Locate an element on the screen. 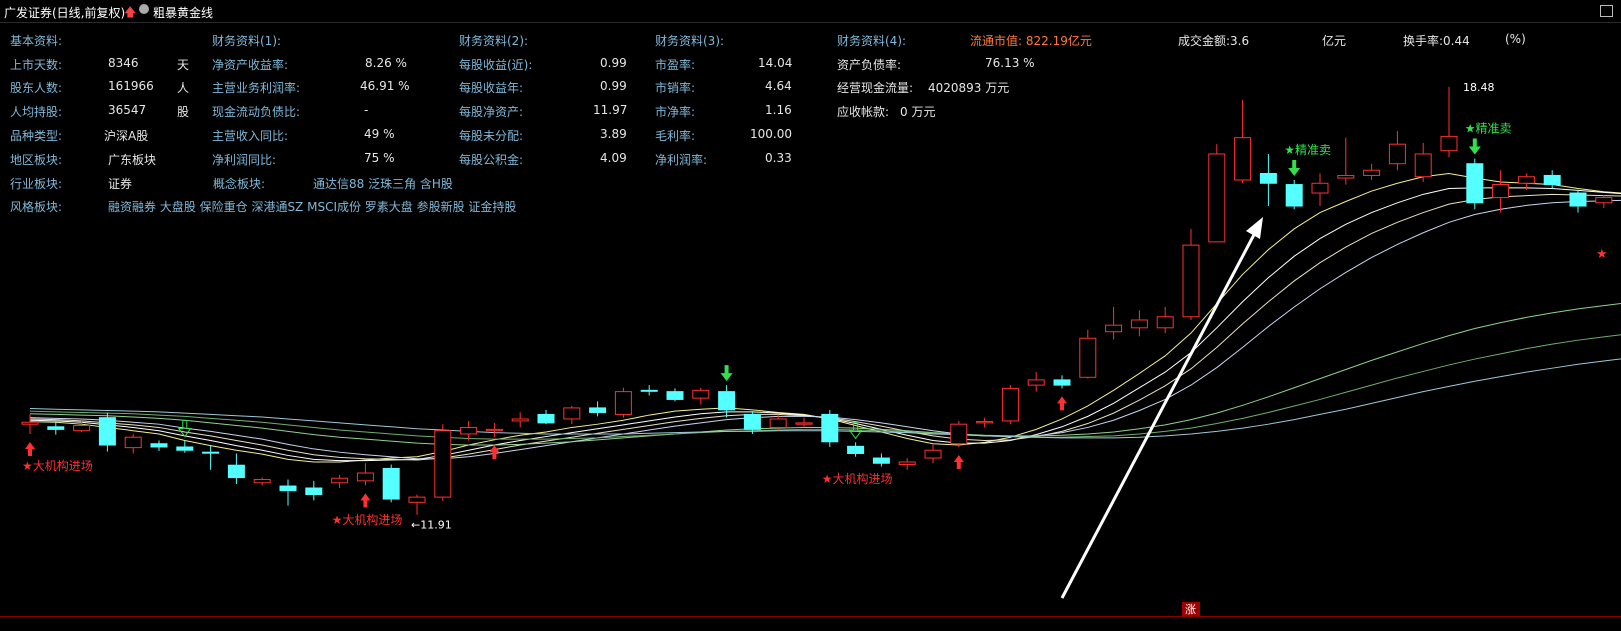  fin2-value: 11.97 is located at coordinates (610, 110).